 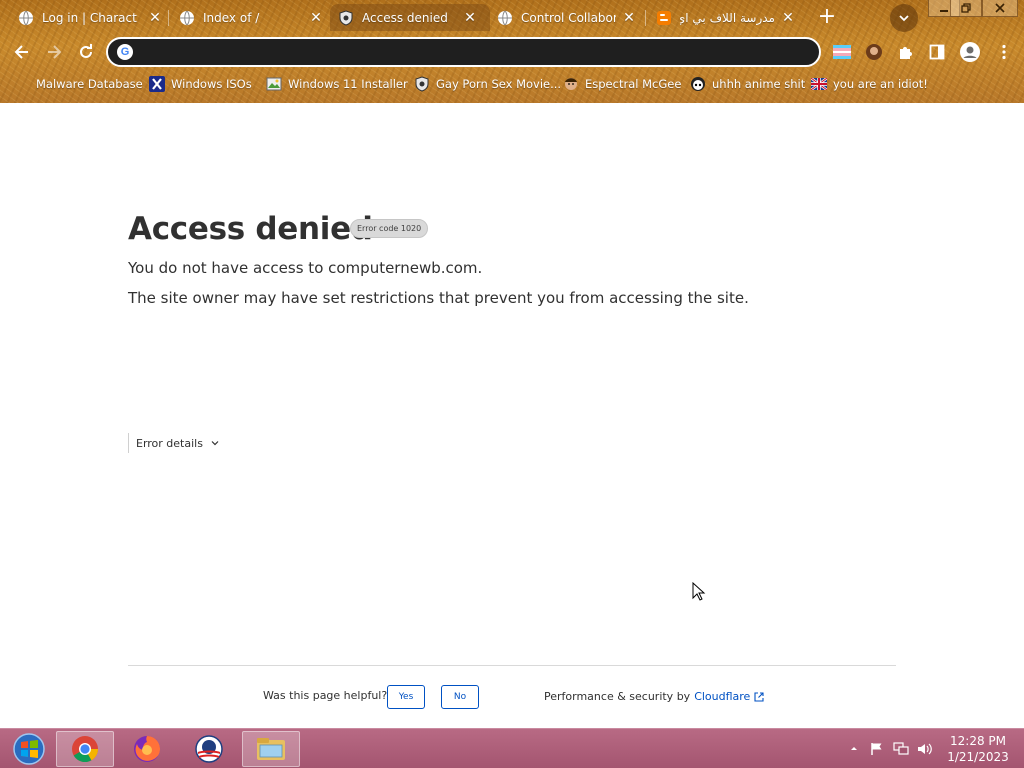 What do you see at coordinates (759, 696) in the screenshot?
I see `external-link-icon` at bounding box center [759, 696].